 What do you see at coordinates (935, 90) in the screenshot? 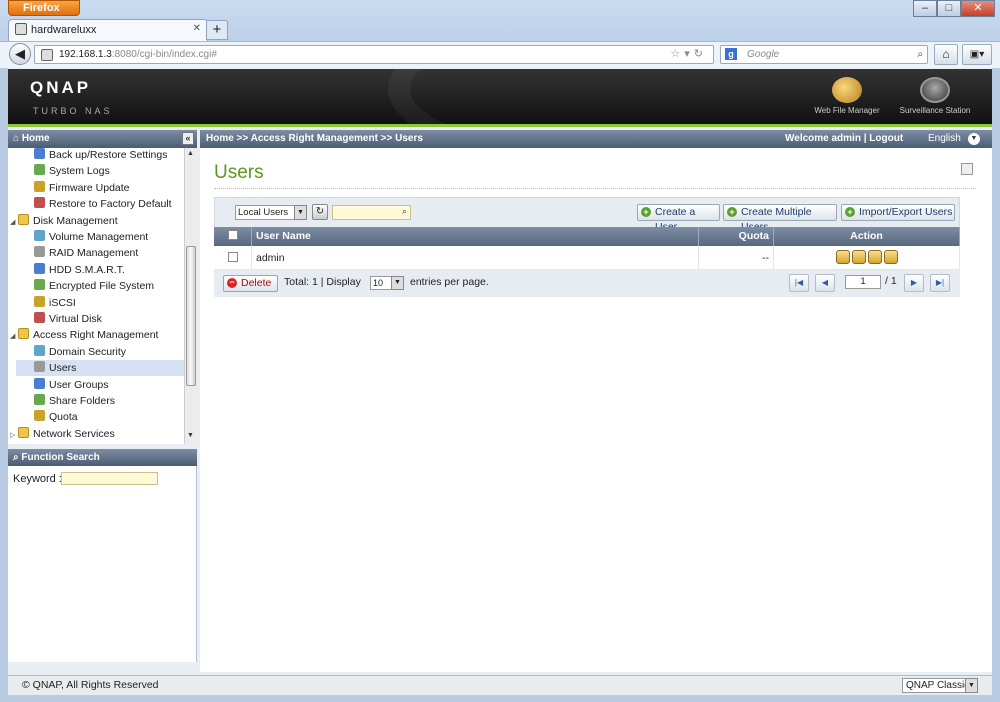
I see `surveillance-camera-icon` at bounding box center [935, 90].